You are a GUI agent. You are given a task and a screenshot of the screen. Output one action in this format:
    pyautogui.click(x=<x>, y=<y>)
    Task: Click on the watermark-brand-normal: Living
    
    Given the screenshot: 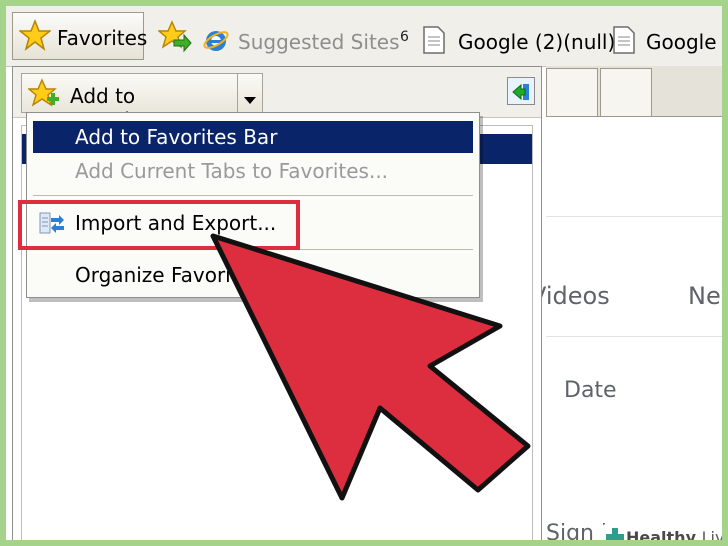 What is the action you would take?
    pyautogui.click(x=713, y=537)
    